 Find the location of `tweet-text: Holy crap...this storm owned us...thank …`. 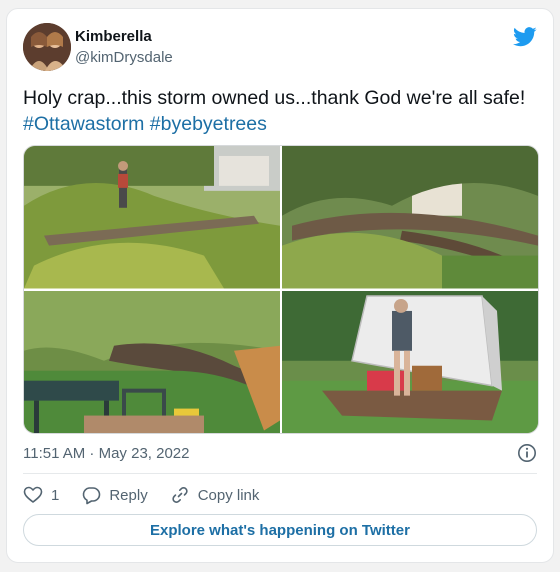

tweet-text: Holy crap...this storm owned us...thank … is located at coordinates (283, 111).